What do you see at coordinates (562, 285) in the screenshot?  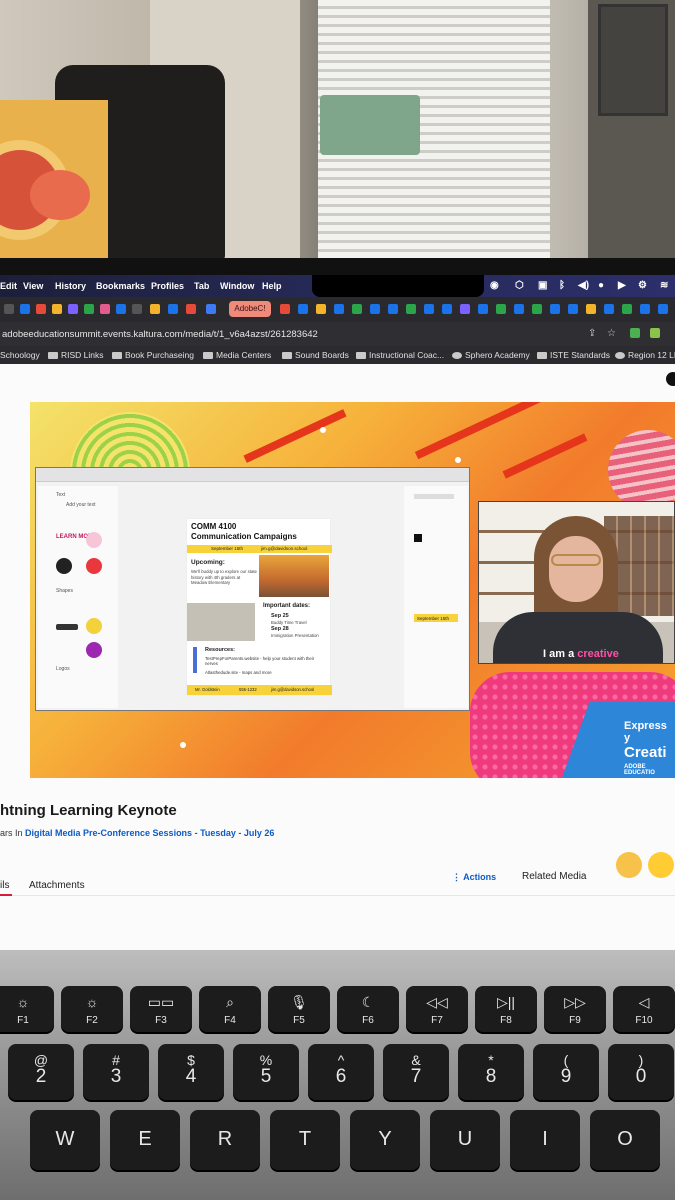 I see `bluetooth-icon: ᛒ` at bounding box center [562, 285].